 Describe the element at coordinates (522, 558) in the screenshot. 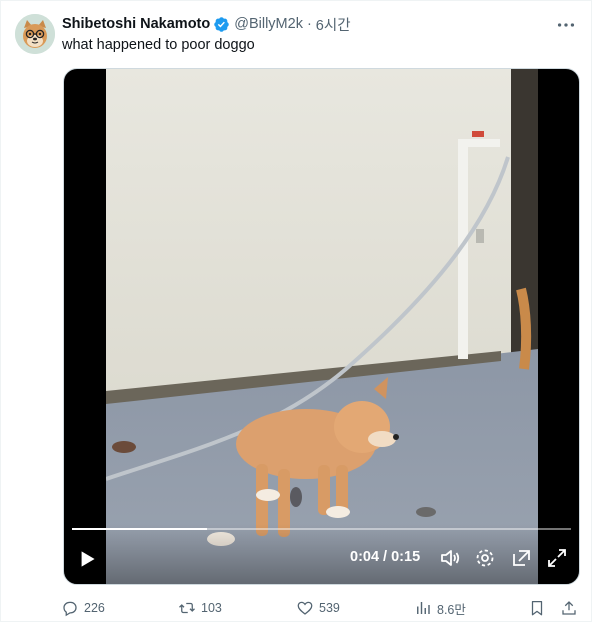

I see `pip-icon` at that location.